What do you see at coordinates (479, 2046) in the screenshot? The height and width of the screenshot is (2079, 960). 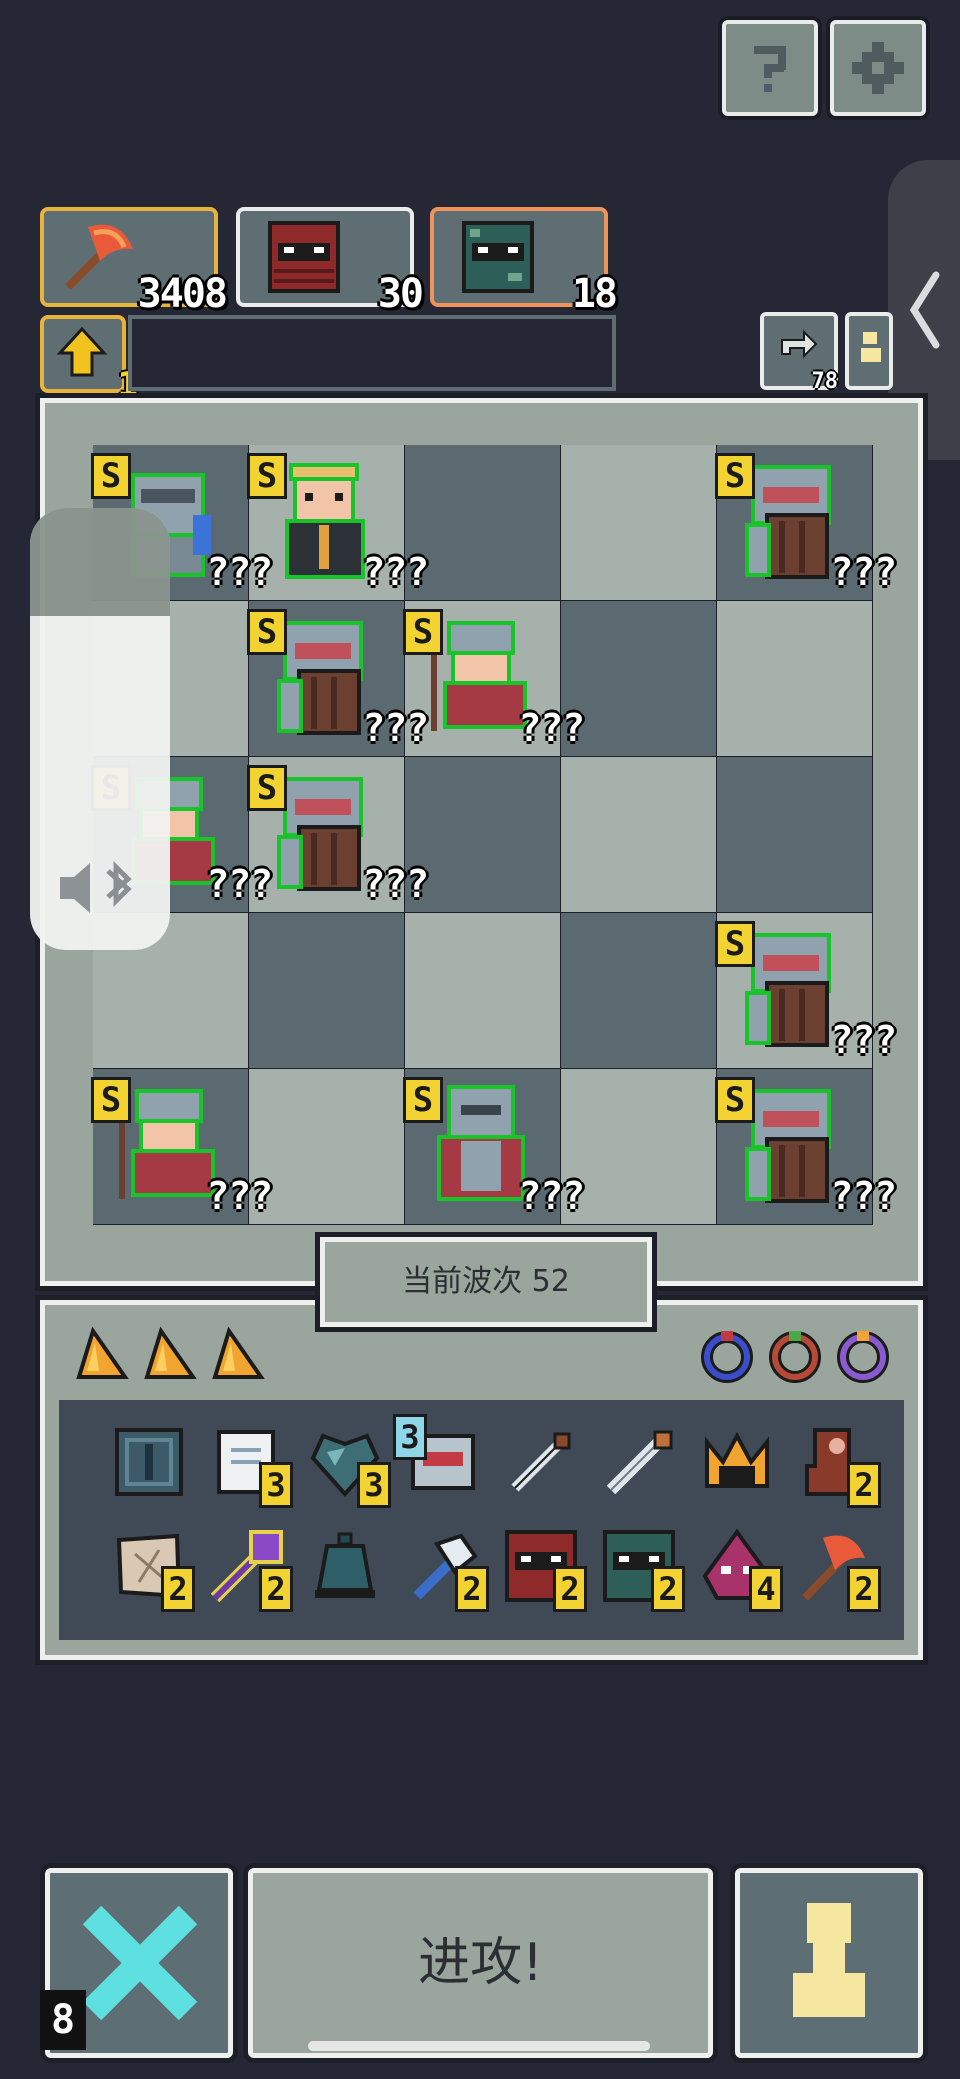 I see `home-indicator` at bounding box center [479, 2046].